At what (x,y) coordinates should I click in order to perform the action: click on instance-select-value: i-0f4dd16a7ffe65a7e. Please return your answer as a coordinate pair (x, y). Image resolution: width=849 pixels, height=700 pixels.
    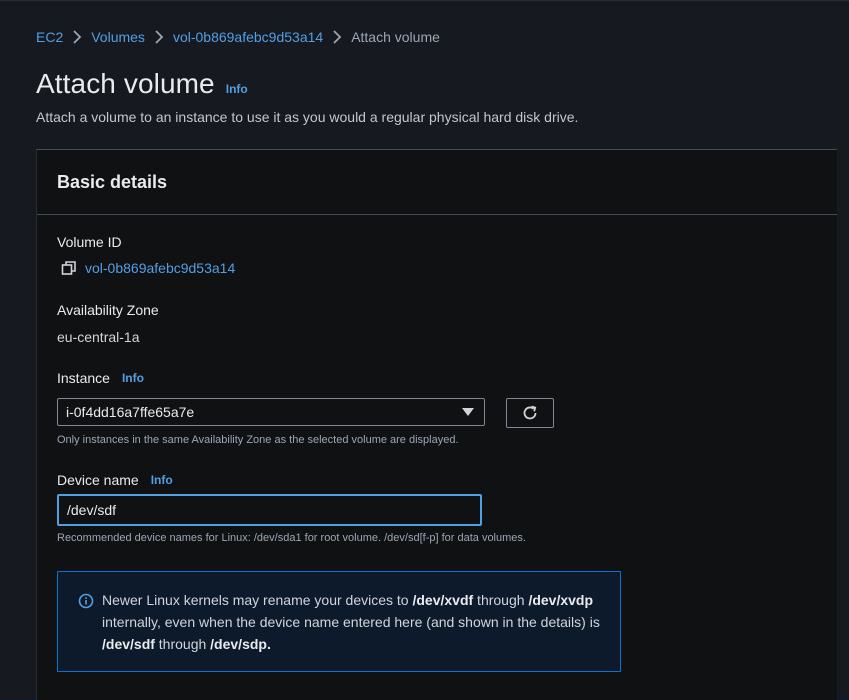
    Looking at the image, I should click on (130, 412).